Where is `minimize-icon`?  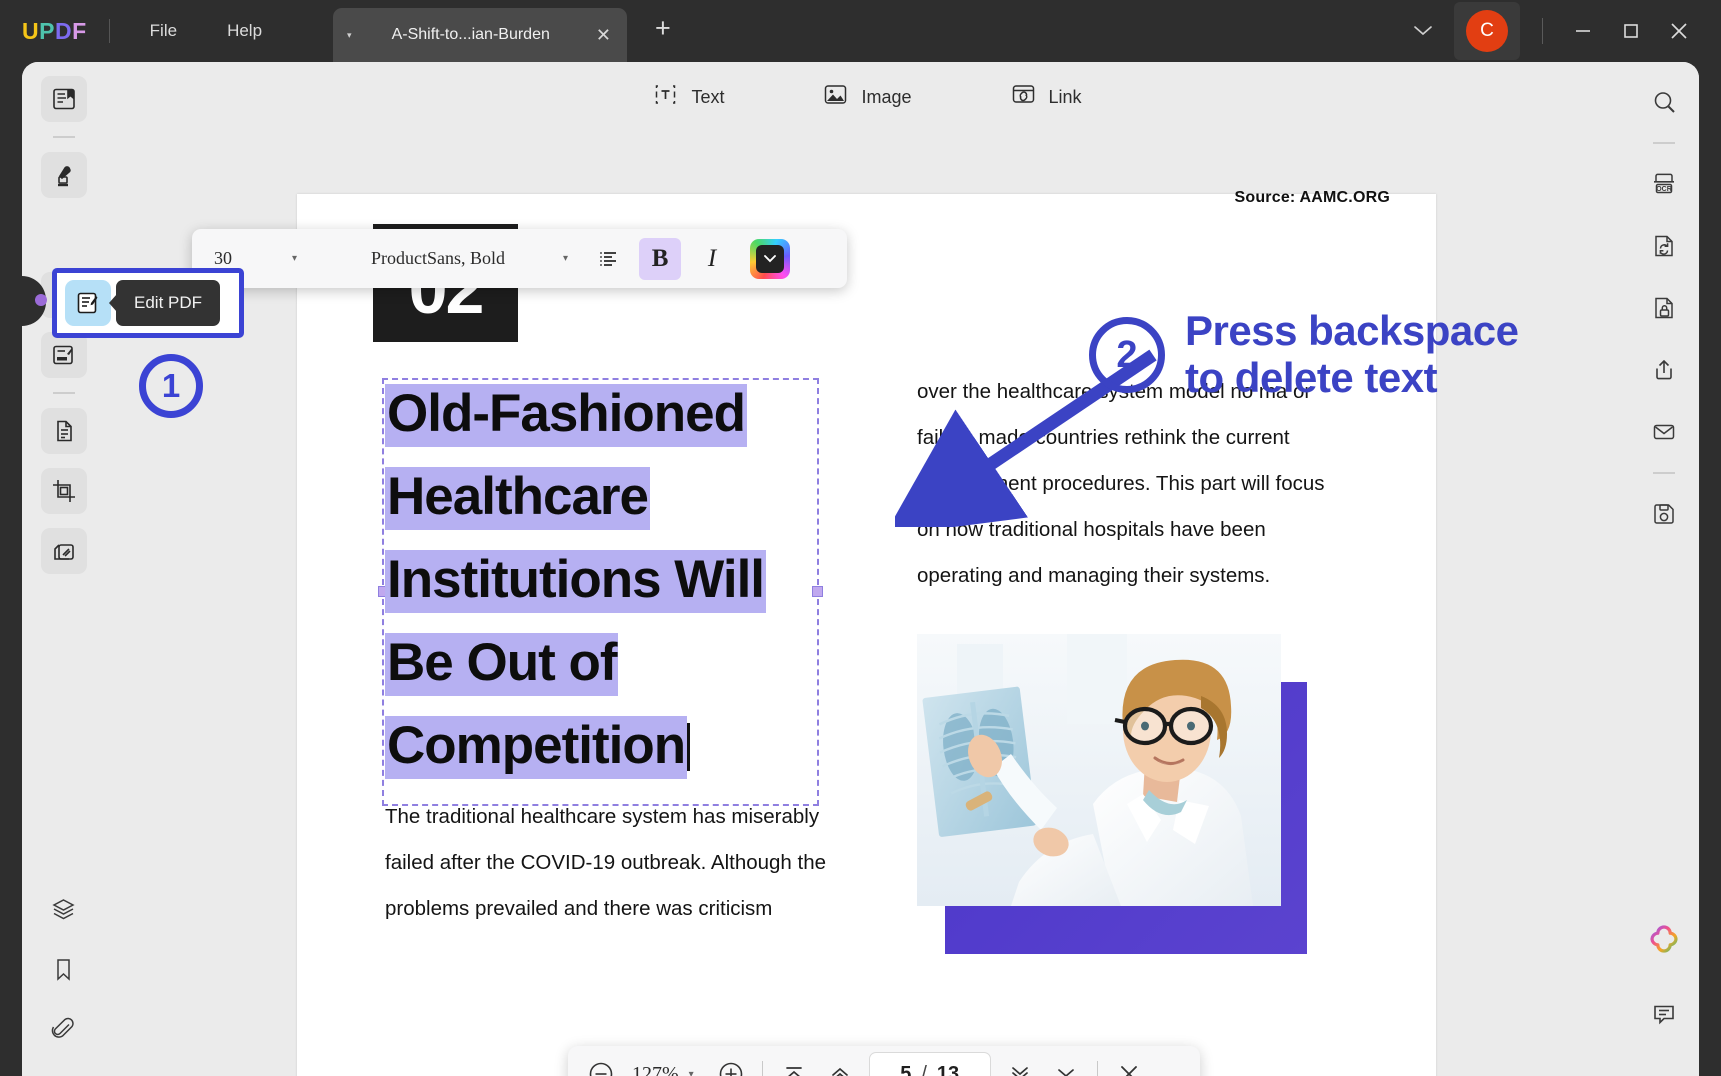 minimize-icon is located at coordinates (1583, 31).